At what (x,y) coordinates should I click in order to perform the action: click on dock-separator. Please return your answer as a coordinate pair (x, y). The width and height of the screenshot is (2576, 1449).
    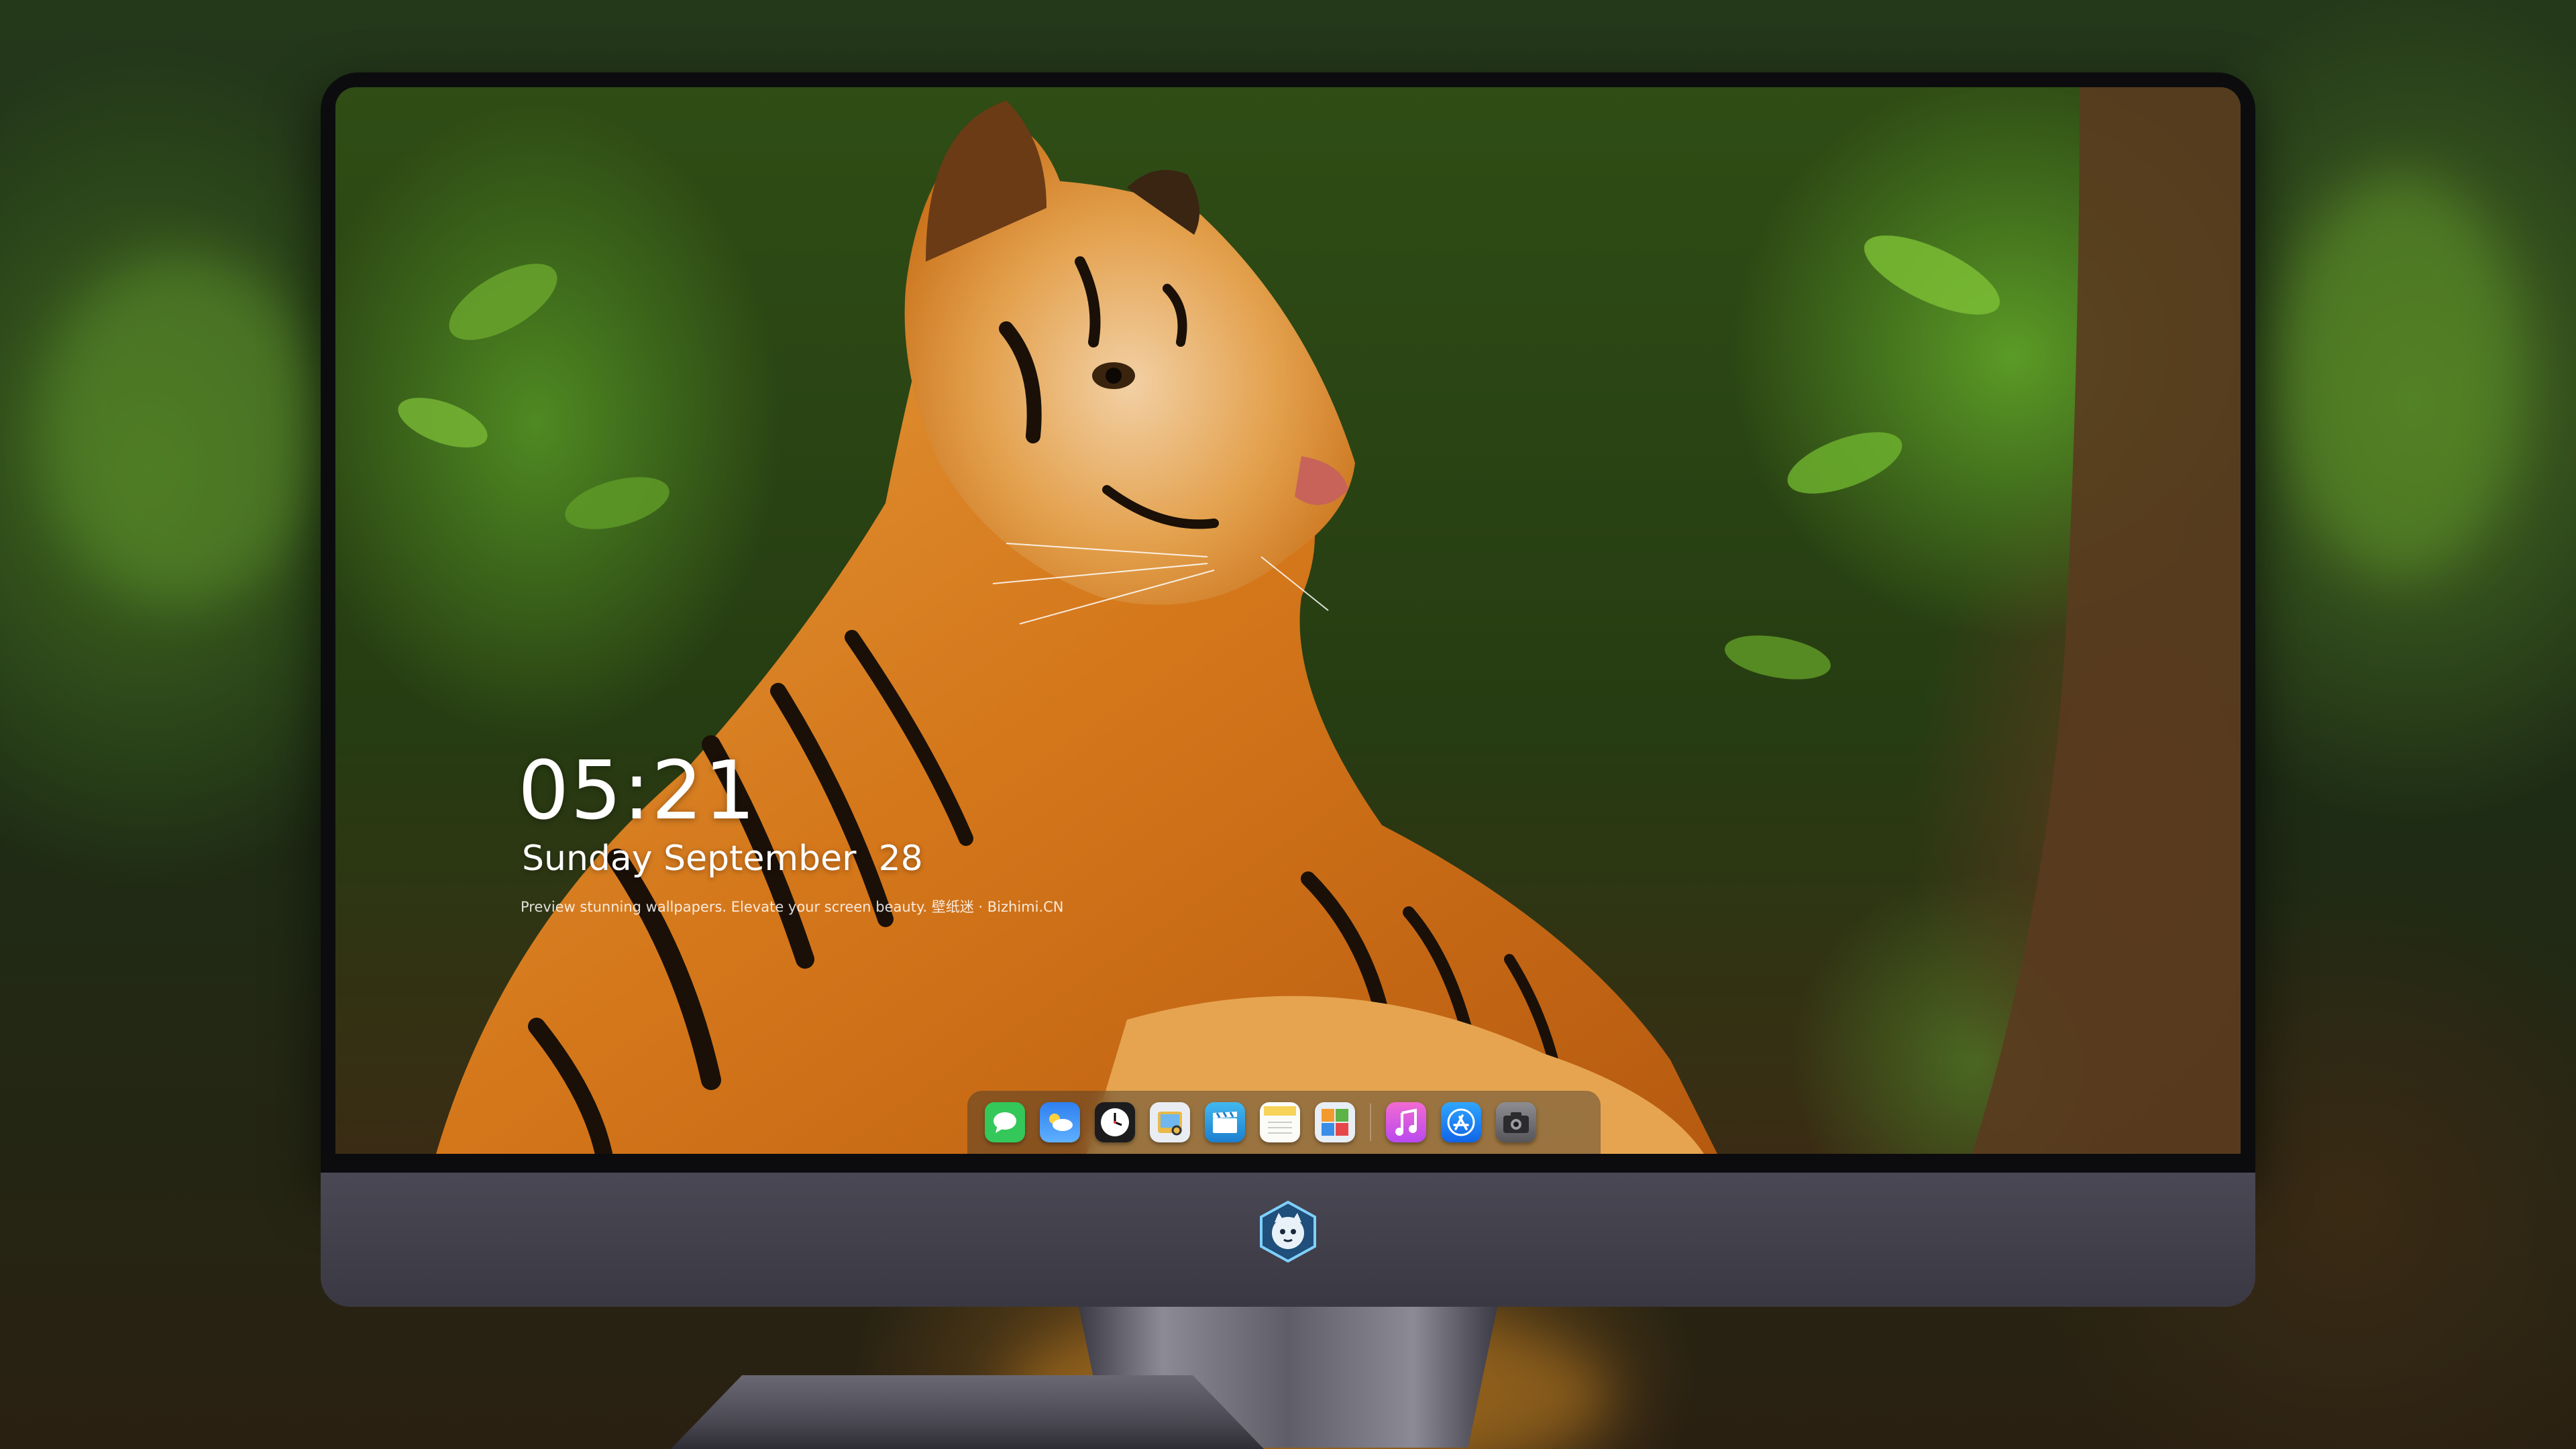
    Looking at the image, I should click on (1370, 1122).